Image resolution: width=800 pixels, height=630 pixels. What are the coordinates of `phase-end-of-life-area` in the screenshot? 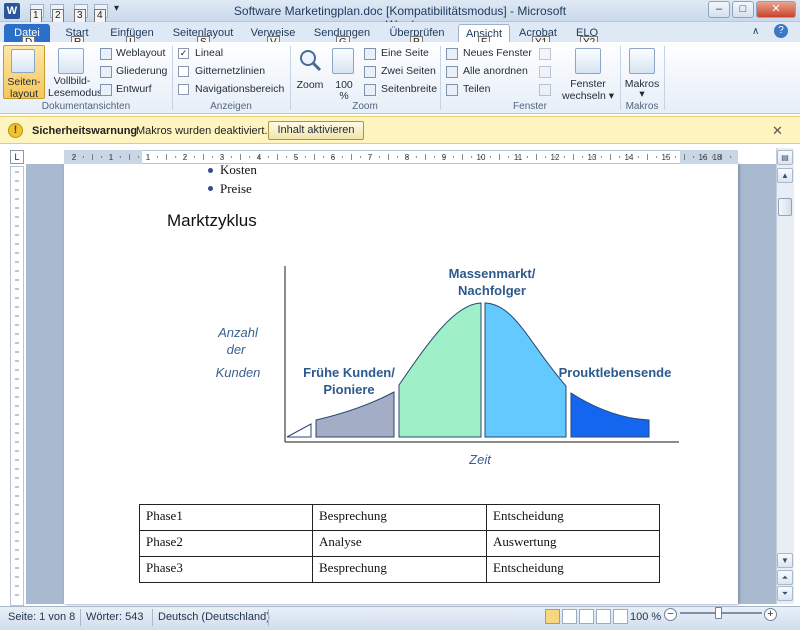 It's located at (610, 415).